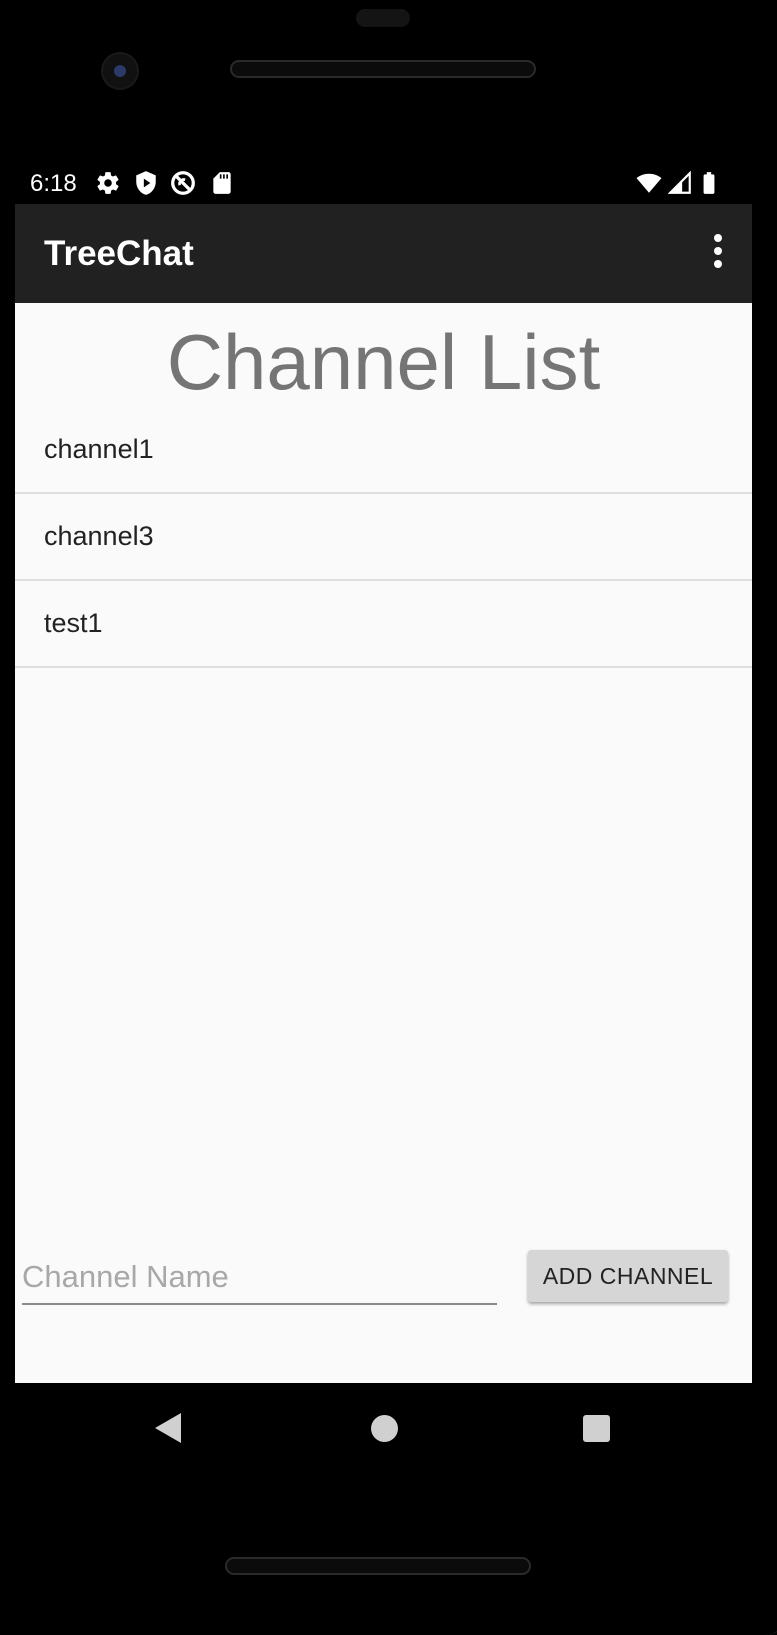 Image resolution: width=777 pixels, height=1635 pixels. What do you see at coordinates (718, 254) in the screenshot?
I see `more-vert-icon` at bounding box center [718, 254].